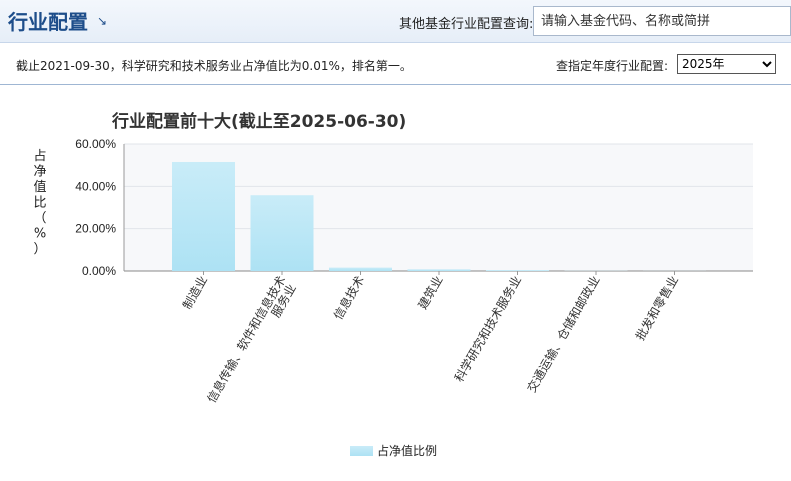 This screenshot has height=481, width=791. What do you see at coordinates (39, 156) in the screenshot?
I see `y-axis-label-char: 占` at bounding box center [39, 156].